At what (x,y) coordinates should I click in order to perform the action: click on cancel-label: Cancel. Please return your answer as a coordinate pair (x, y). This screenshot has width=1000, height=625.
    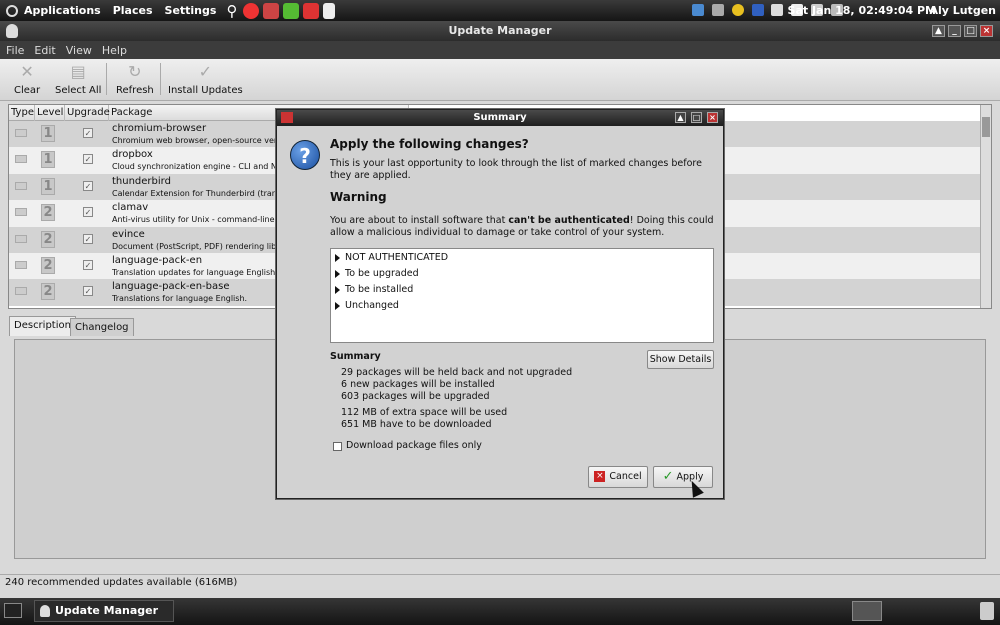
    Looking at the image, I should click on (625, 476).